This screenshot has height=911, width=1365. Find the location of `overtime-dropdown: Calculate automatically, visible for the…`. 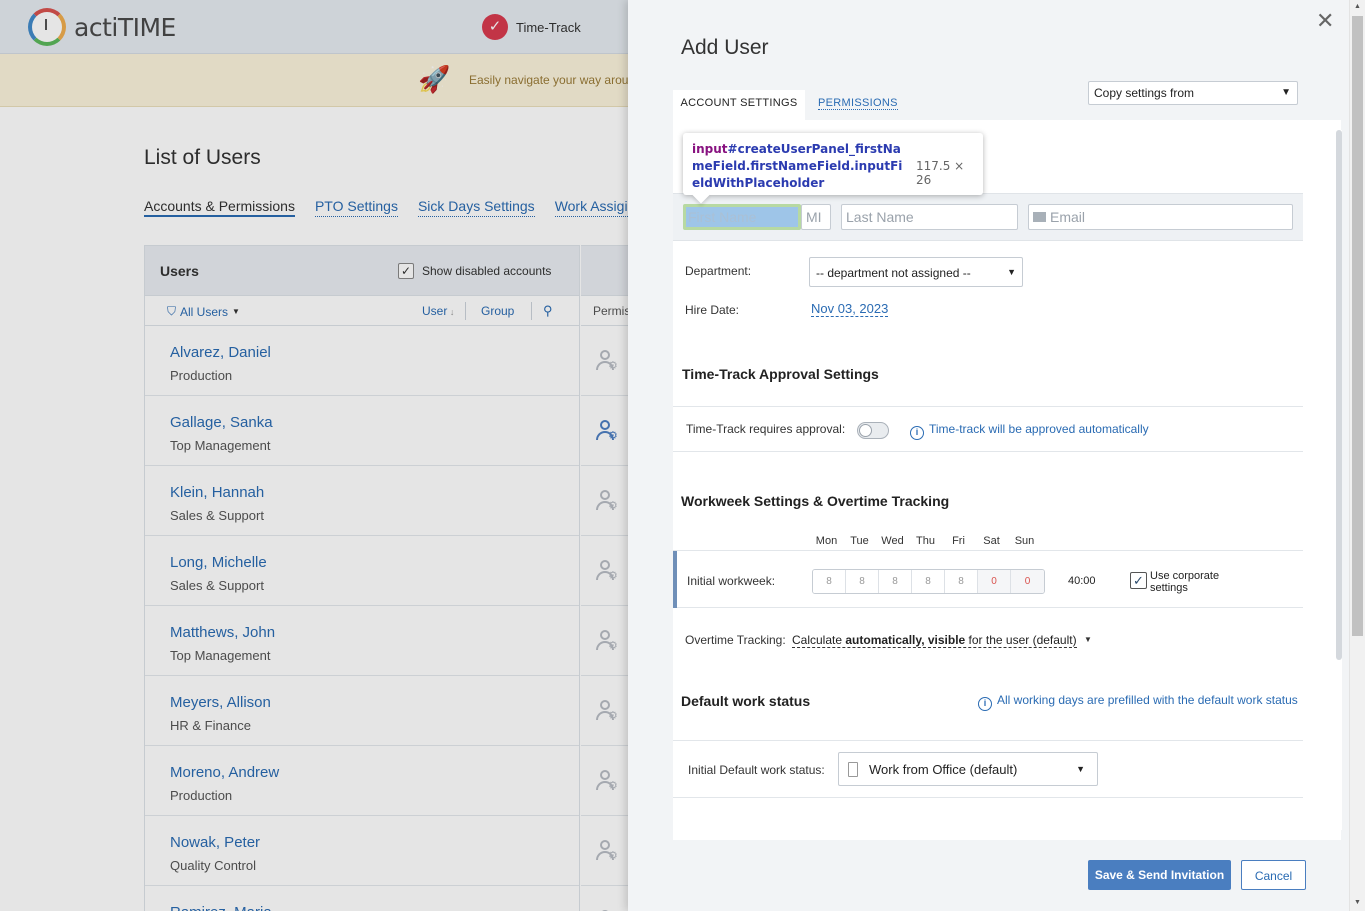

overtime-dropdown: Calculate automatically, visible for the… is located at coordinates (934, 640).